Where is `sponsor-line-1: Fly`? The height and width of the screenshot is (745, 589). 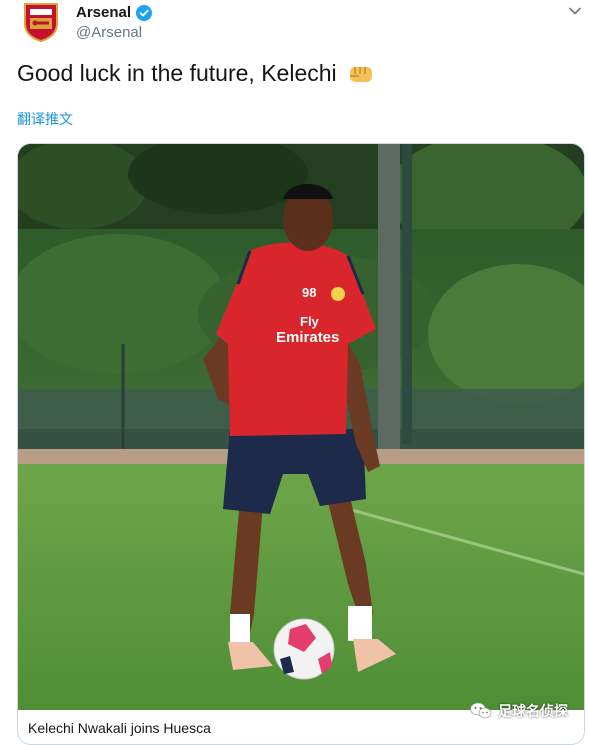 sponsor-line-1: Fly is located at coordinates (310, 321).